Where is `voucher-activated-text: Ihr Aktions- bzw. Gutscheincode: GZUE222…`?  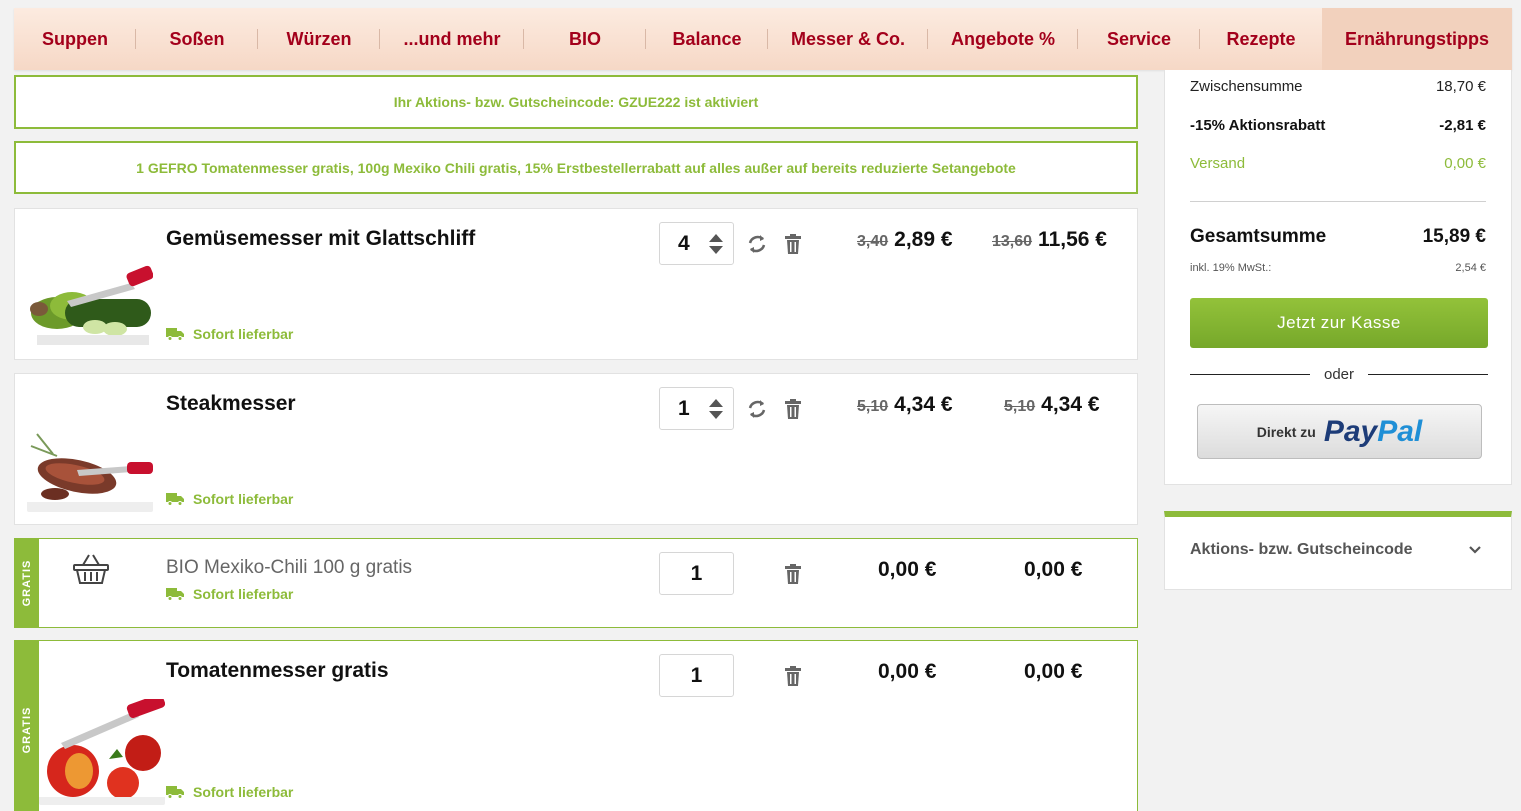 voucher-activated-text: Ihr Aktions- bzw. Gutscheincode: GZUE222… is located at coordinates (576, 102).